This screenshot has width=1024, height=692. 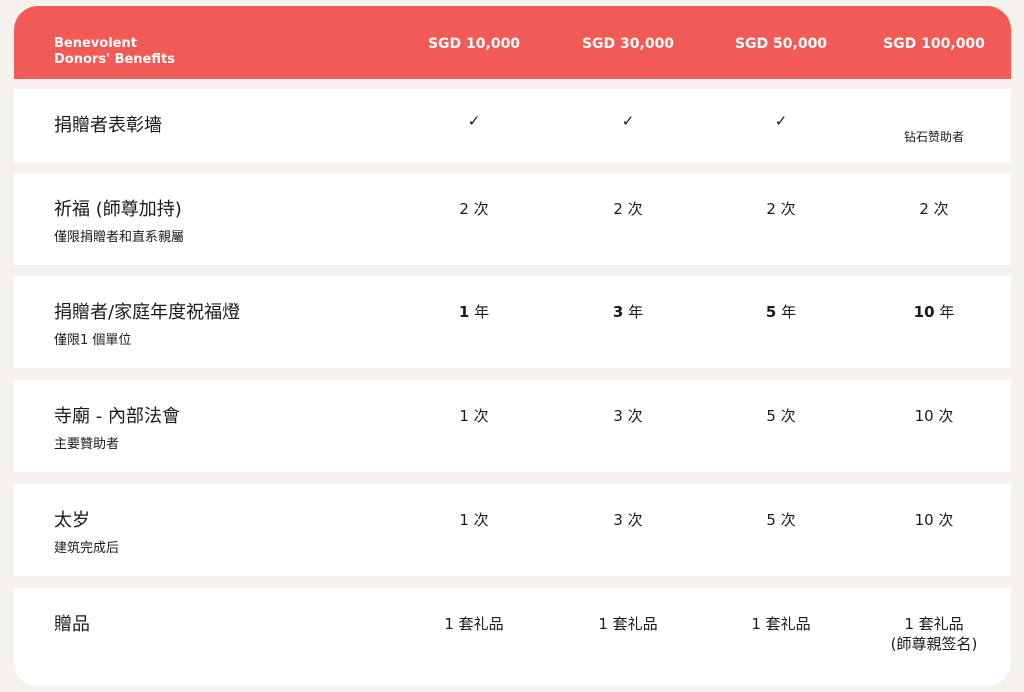 What do you see at coordinates (72, 520) in the screenshot?
I see `row-label: 太岁` at bounding box center [72, 520].